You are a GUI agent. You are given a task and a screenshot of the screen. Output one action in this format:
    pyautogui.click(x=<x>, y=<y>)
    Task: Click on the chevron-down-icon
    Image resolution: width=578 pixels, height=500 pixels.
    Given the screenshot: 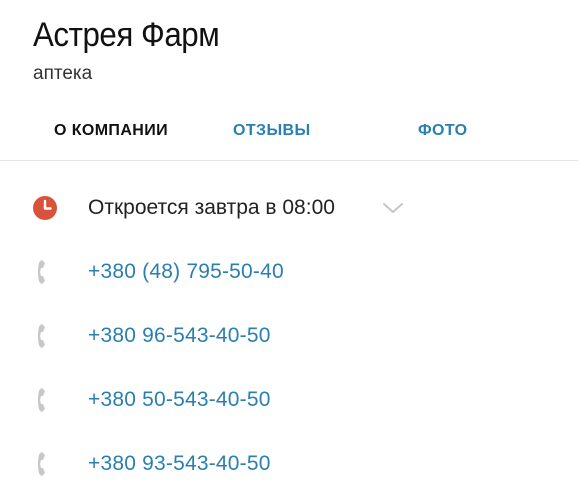 What is the action you would take?
    pyautogui.click(x=393, y=208)
    